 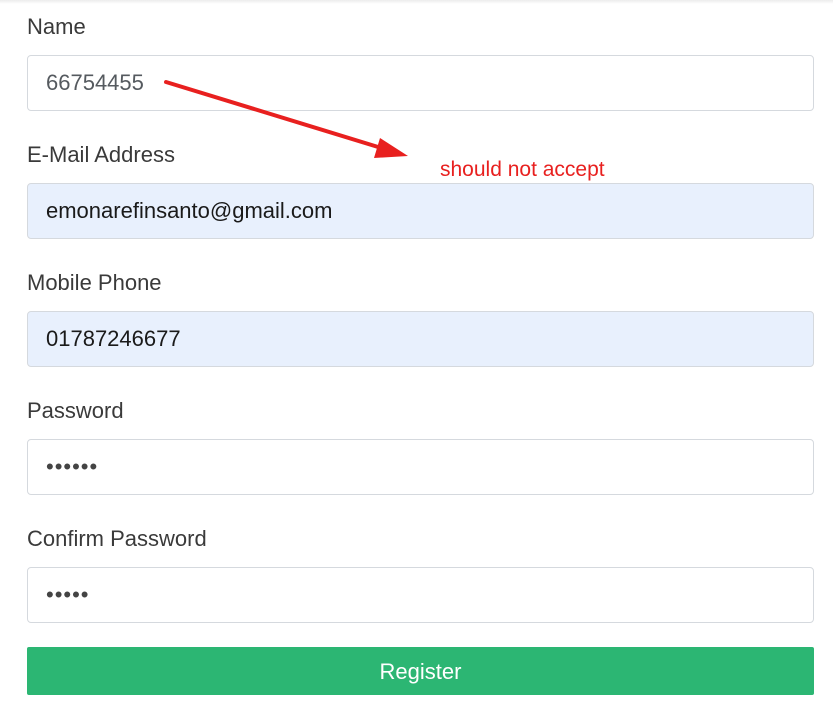 What do you see at coordinates (420, 595) in the screenshot?
I see `confirm-password-input: •••••` at bounding box center [420, 595].